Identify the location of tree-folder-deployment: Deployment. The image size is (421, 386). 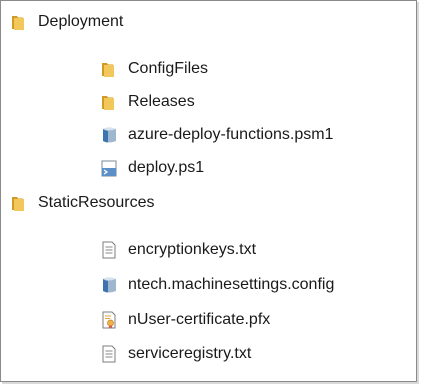
(66, 22).